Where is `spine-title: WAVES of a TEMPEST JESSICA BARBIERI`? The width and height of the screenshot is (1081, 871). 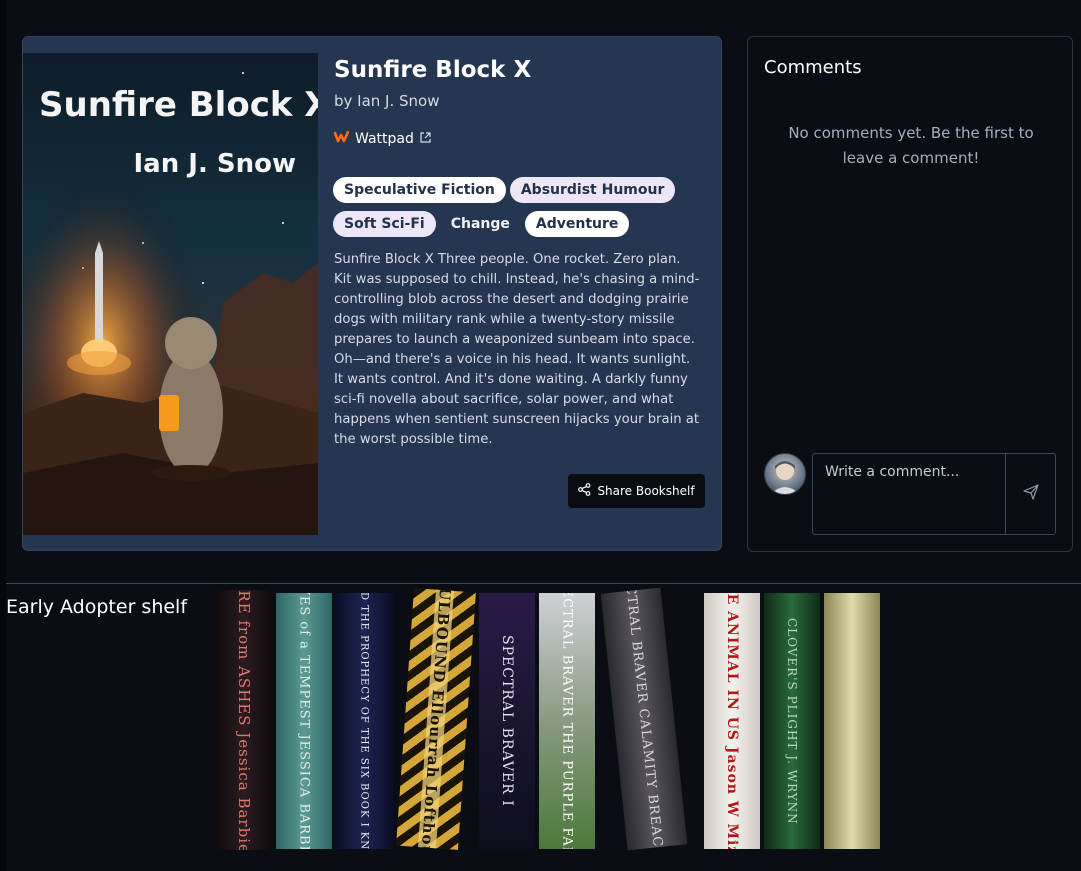
spine-title: WAVES of a TEMPEST JESSICA BARBIERI is located at coordinates (304, 721).